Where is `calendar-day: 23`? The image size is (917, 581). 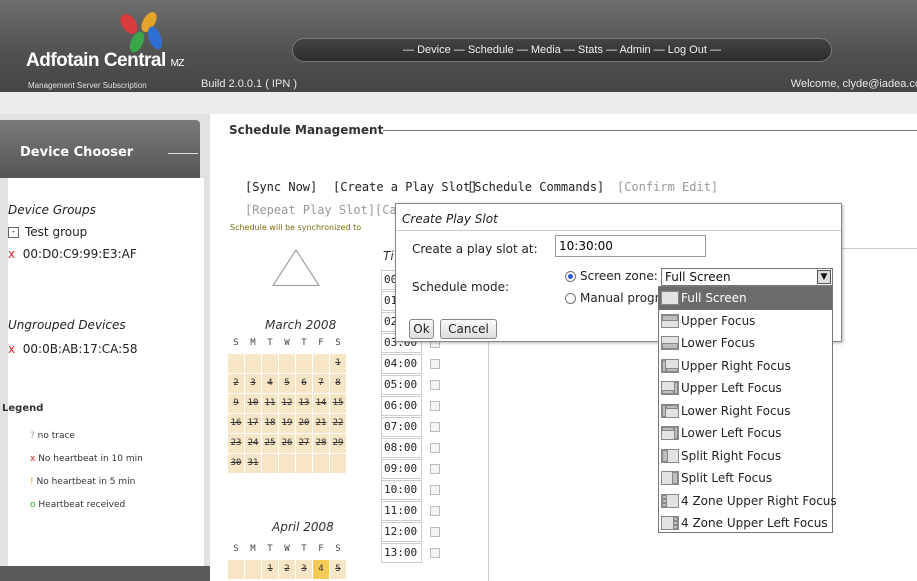 calendar-day: 23 is located at coordinates (236, 443).